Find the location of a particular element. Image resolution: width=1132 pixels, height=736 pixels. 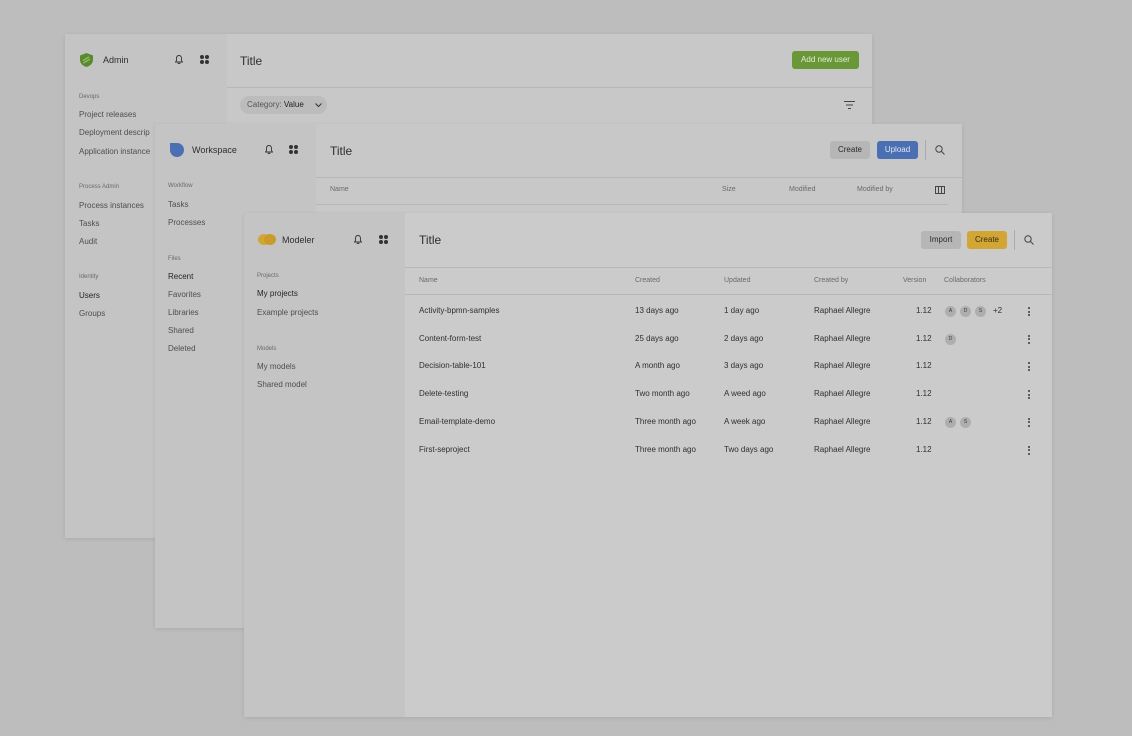

section-title-models: Models is located at coordinates (267, 349).